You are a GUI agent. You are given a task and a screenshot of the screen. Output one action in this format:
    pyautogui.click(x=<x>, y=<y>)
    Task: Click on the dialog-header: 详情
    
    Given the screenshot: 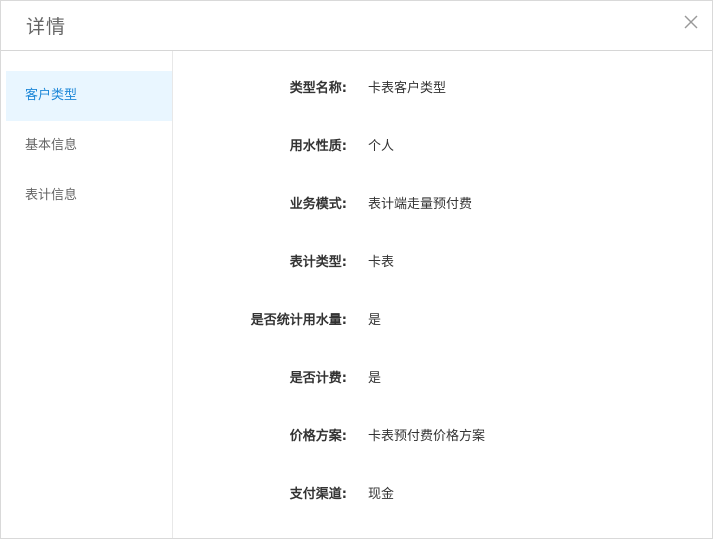 What is the action you would take?
    pyautogui.click(x=356, y=26)
    